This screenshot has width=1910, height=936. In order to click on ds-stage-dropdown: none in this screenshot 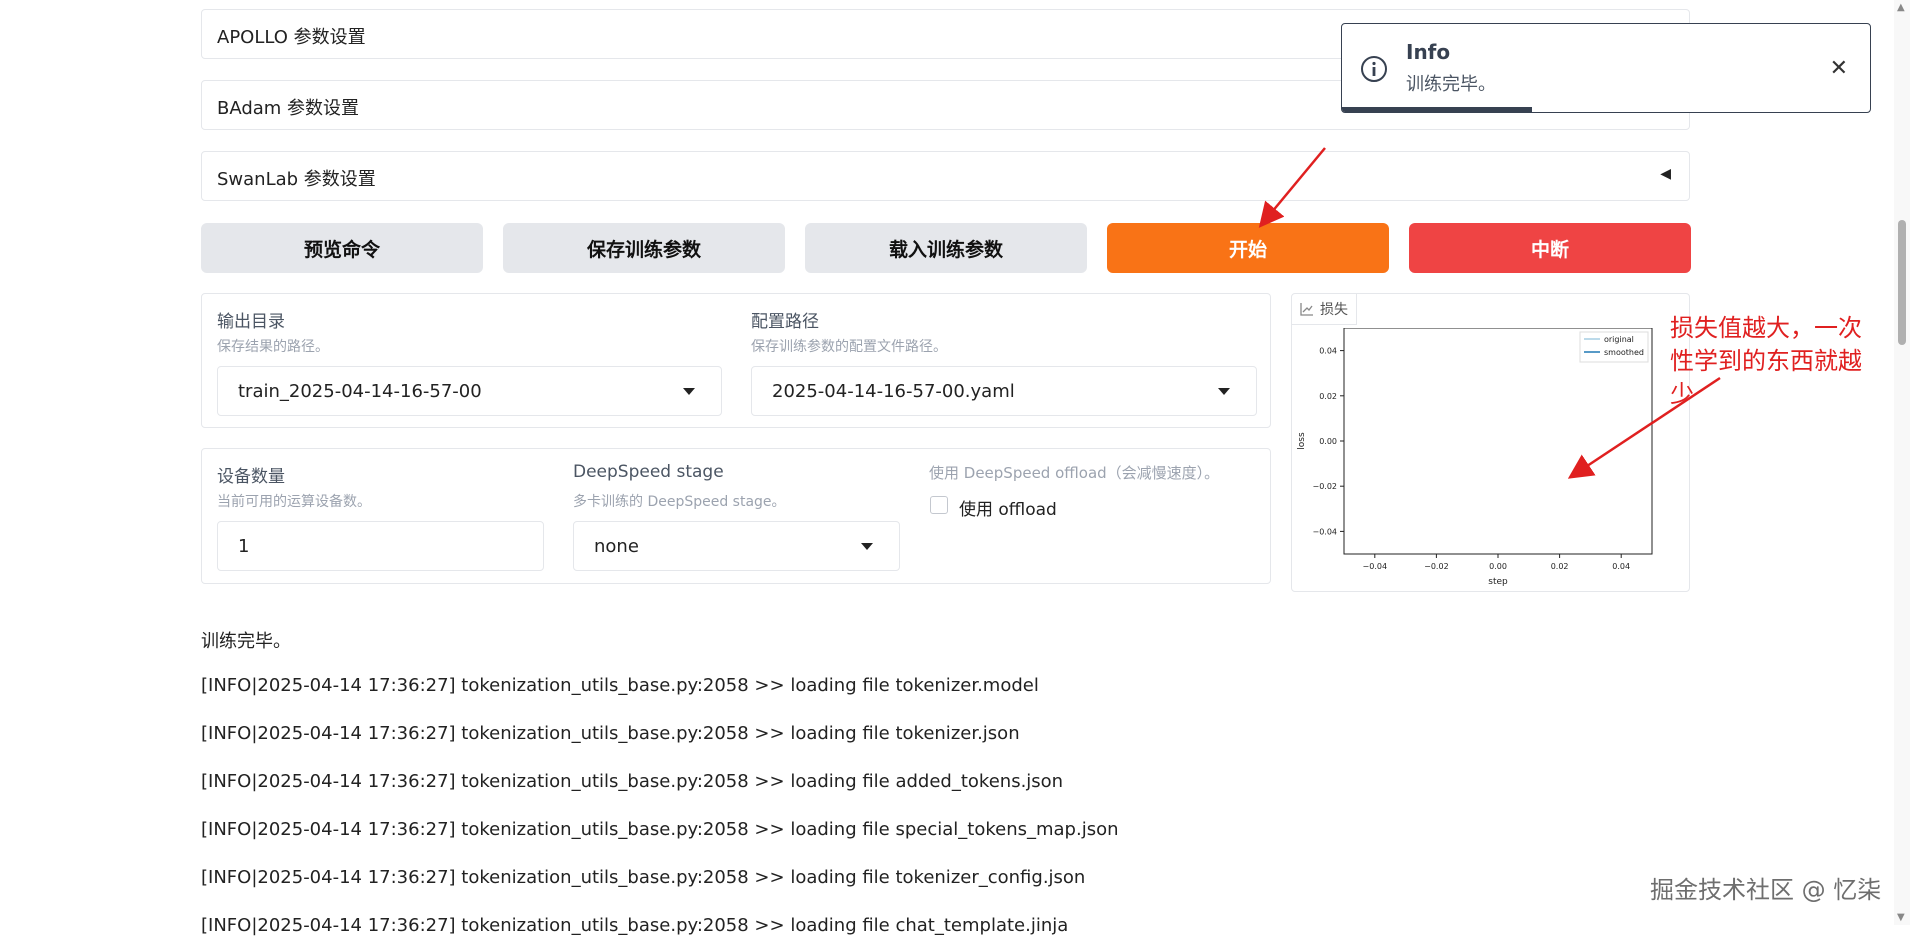, I will do `click(736, 546)`.